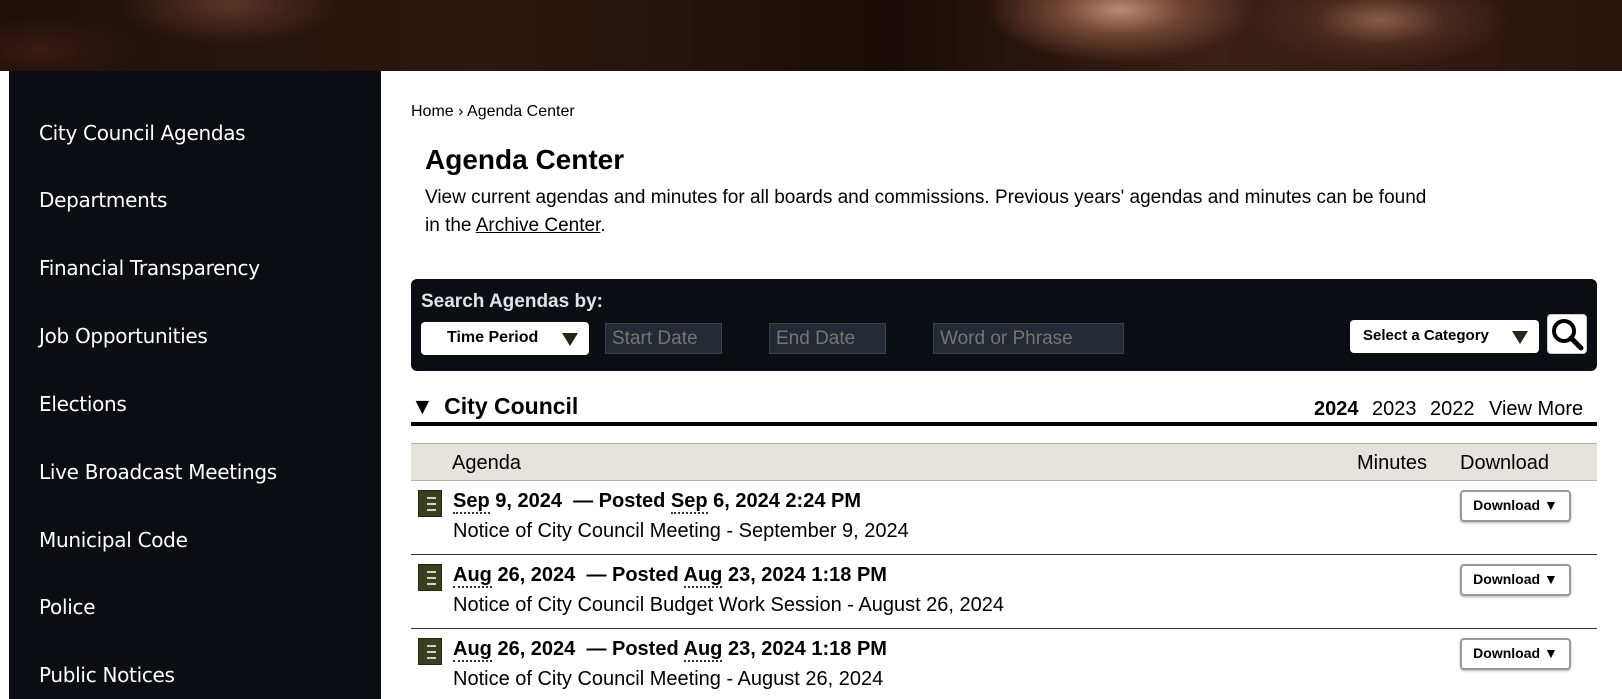 The height and width of the screenshot is (699, 1622). What do you see at coordinates (538, 225) in the screenshot?
I see `archive-center-link: Archive Center` at bounding box center [538, 225].